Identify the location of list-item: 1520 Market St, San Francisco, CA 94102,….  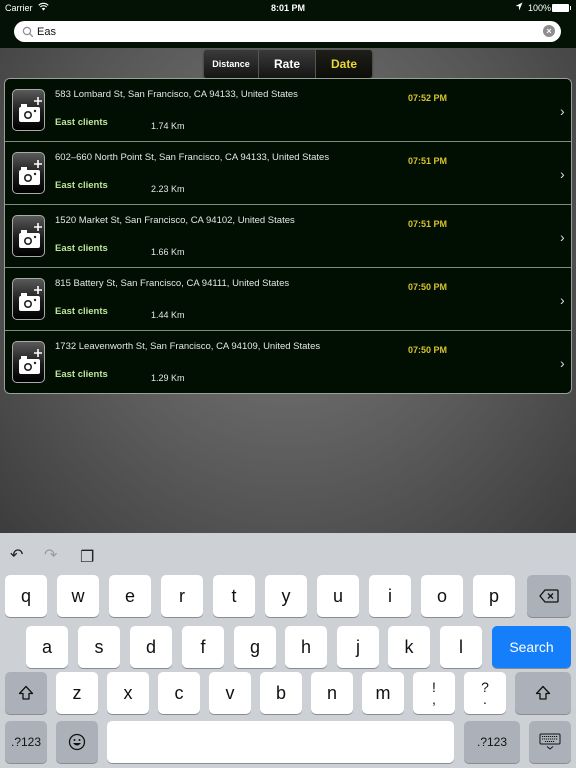
(288, 236).